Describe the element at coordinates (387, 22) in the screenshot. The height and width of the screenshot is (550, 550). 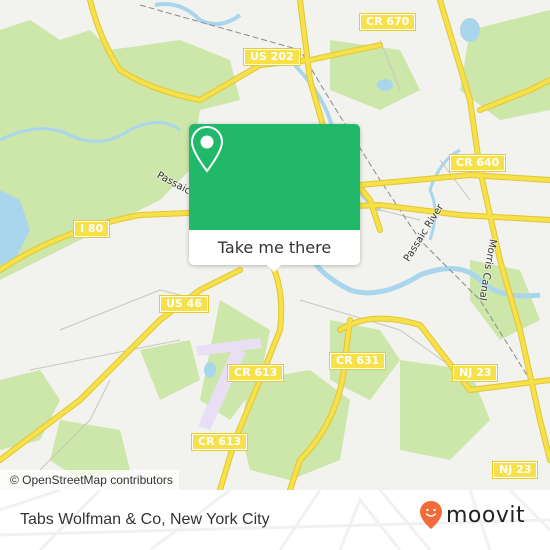
I see `road-label-cr670: CR 670` at that location.